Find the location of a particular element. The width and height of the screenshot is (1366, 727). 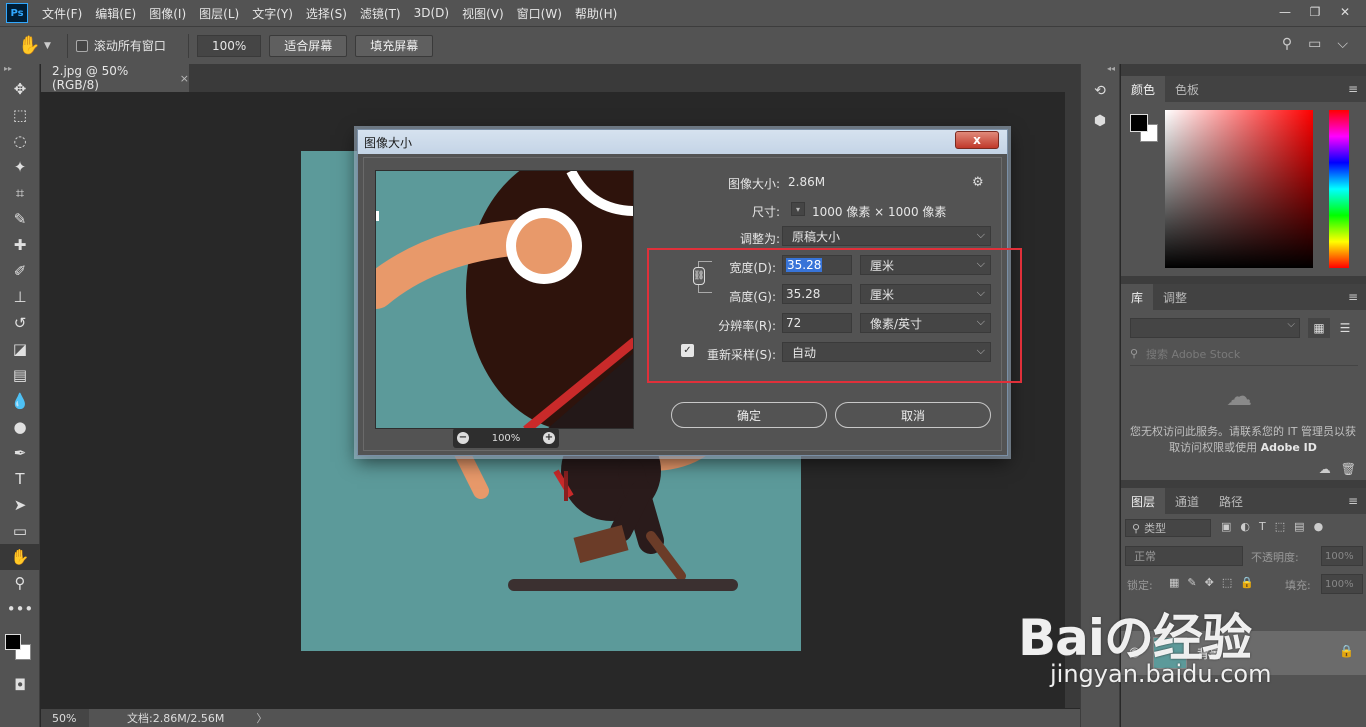

3d-panel-icon: ⬢ is located at coordinates (1100, 121).